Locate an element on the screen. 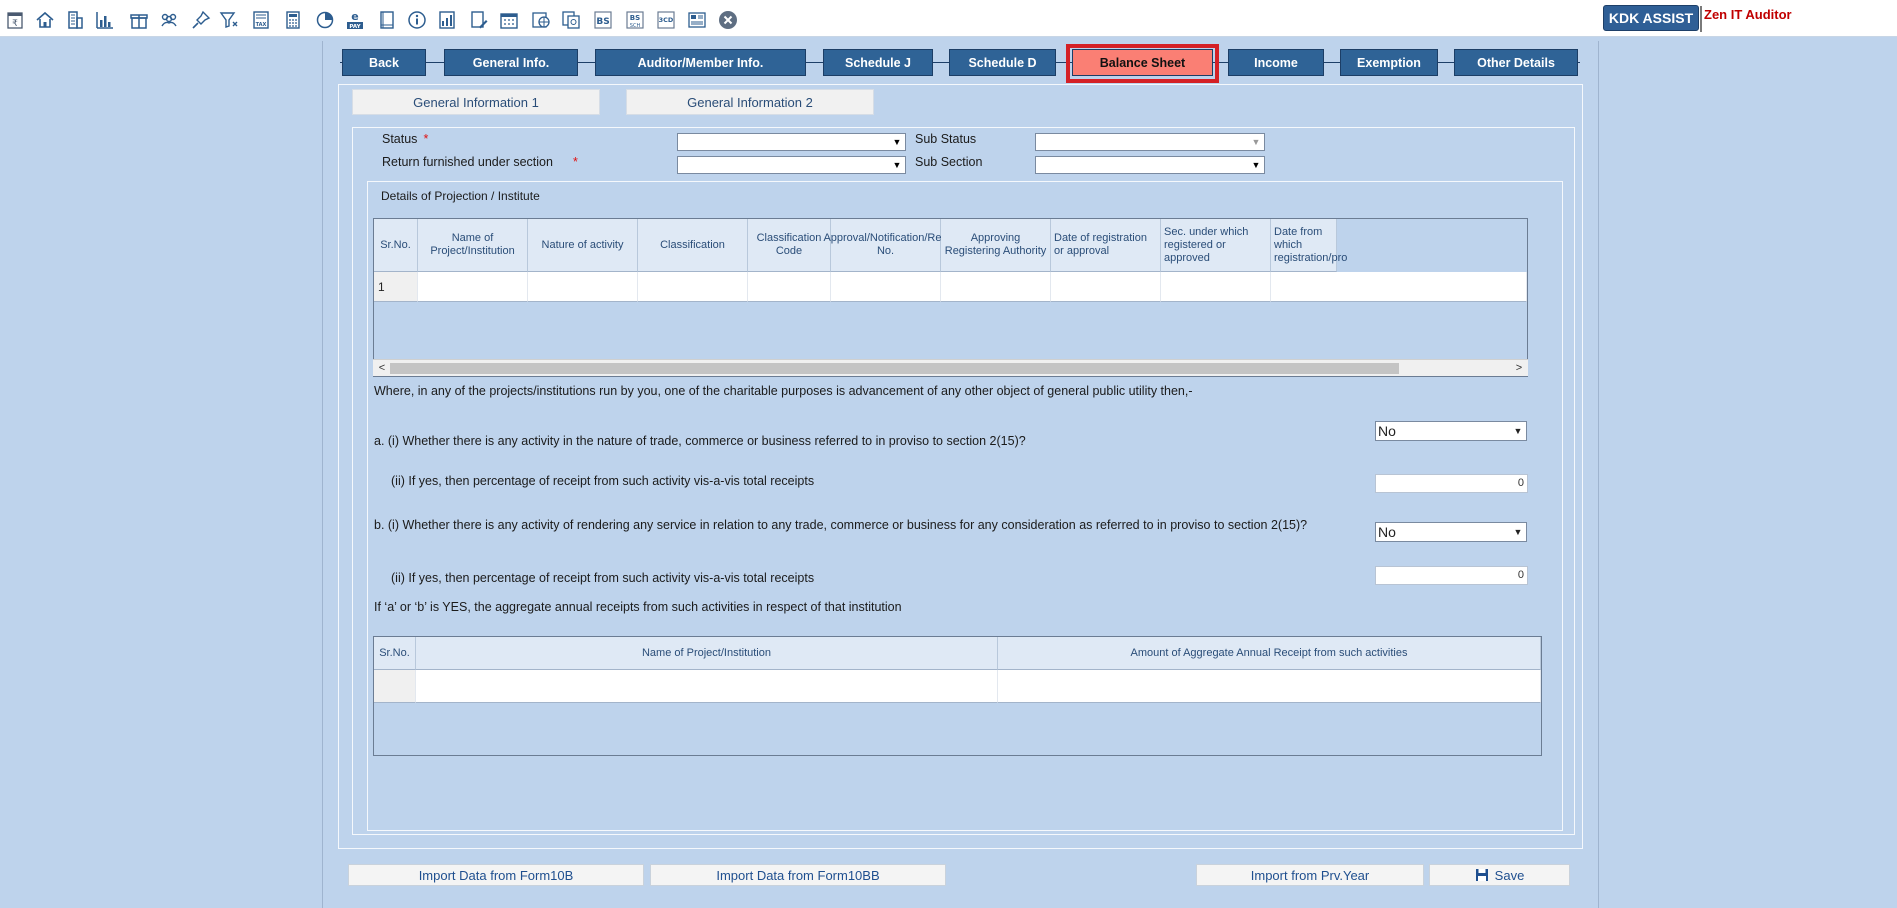  tab-back: Back is located at coordinates (384, 62).